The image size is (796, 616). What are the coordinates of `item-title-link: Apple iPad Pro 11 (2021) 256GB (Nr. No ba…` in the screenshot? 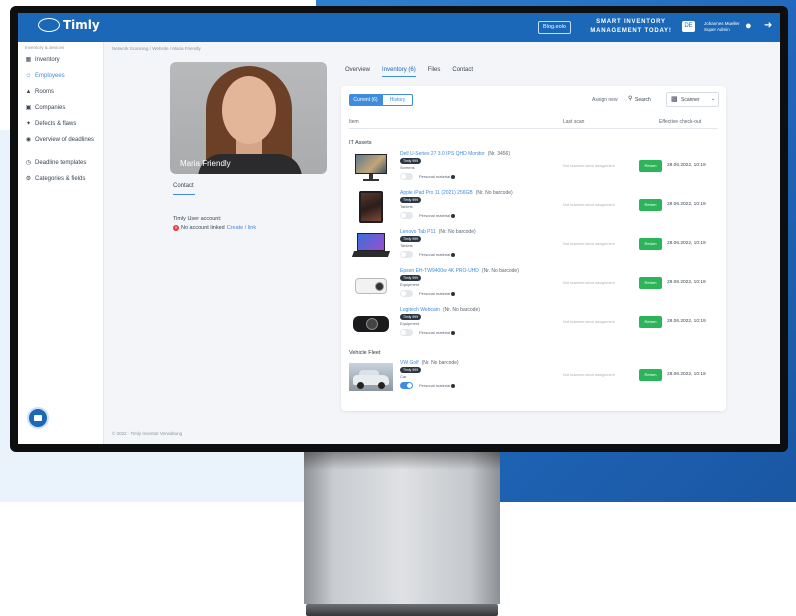 It's located at (456, 193).